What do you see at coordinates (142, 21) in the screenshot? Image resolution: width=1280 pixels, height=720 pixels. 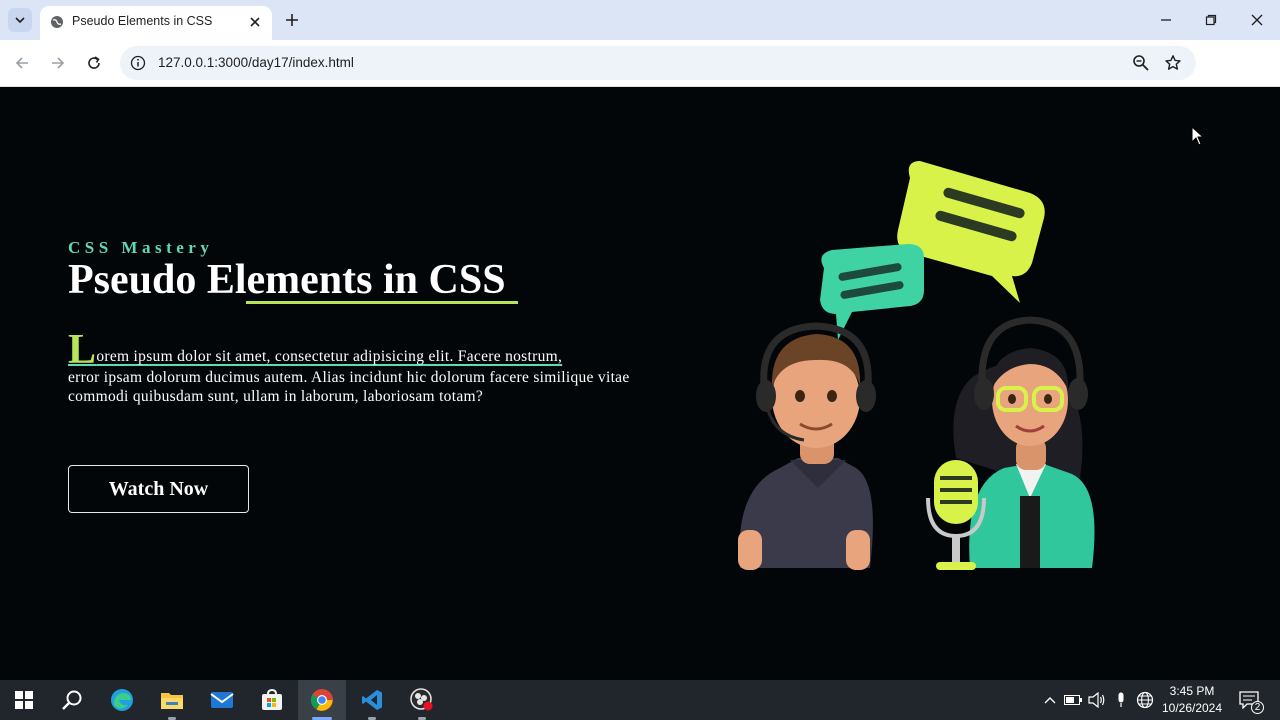 I see `tab-title: Pseudo Elements in CSS` at bounding box center [142, 21].